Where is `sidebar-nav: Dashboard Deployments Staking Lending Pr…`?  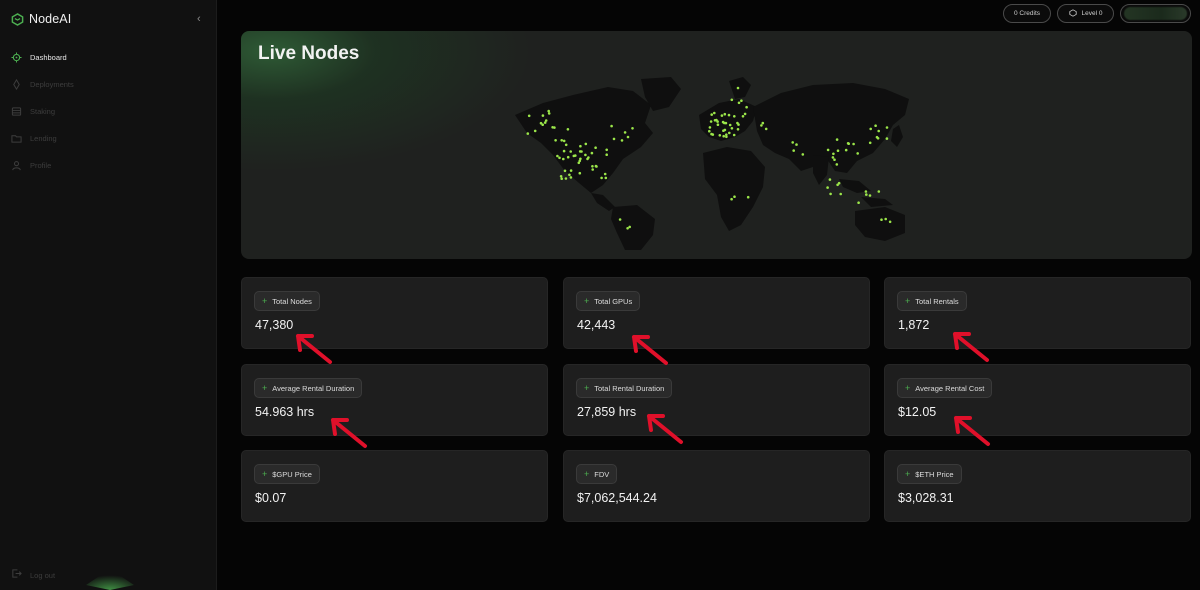 sidebar-nav: Dashboard Deployments Staking Lending Pr… is located at coordinates (108, 111).